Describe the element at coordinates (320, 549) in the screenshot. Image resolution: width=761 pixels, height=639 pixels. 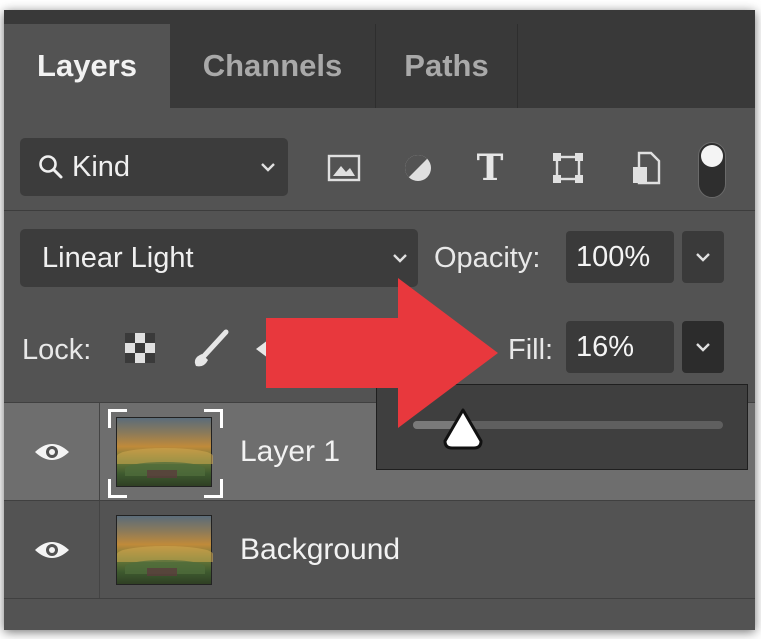
I see `layer-name: Background` at that location.